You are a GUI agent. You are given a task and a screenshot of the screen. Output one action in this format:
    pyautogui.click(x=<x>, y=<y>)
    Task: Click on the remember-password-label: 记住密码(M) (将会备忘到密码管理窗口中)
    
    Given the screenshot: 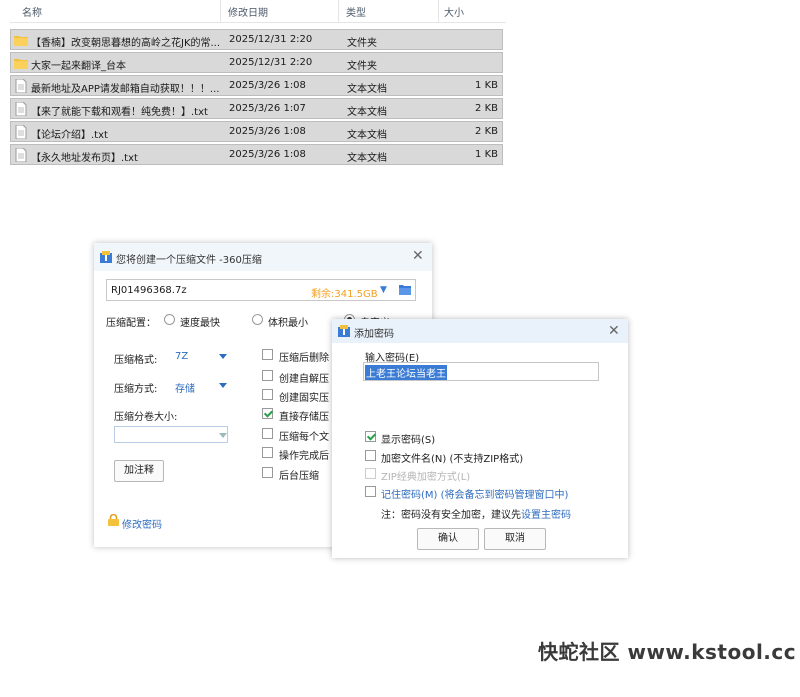 What is the action you would take?
    pyautogui.click(x=474, y=493)
    